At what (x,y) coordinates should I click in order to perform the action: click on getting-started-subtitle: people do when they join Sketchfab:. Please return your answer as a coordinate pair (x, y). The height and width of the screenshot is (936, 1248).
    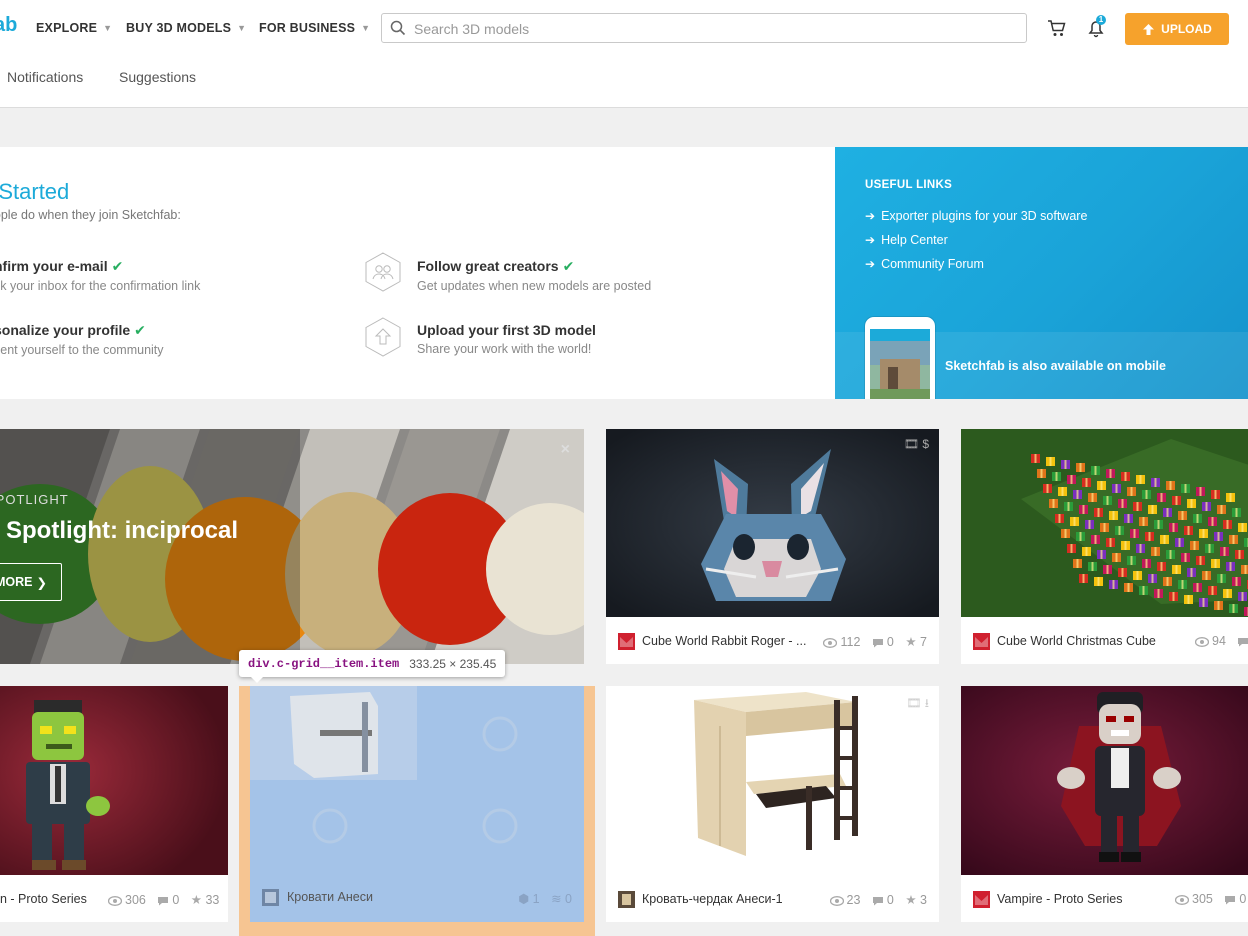
    Looking at the image, I should click on (90, 215).